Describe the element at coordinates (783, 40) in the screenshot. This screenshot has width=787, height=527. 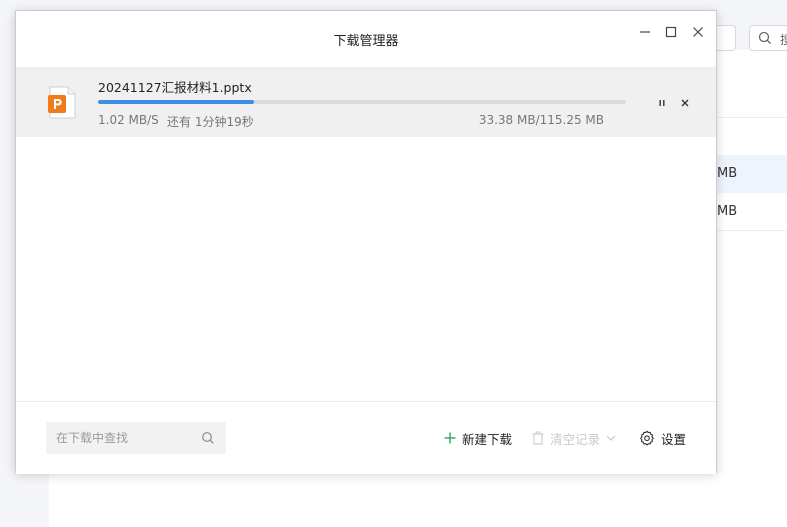
I see `background-search-hint: 搜` at that location.